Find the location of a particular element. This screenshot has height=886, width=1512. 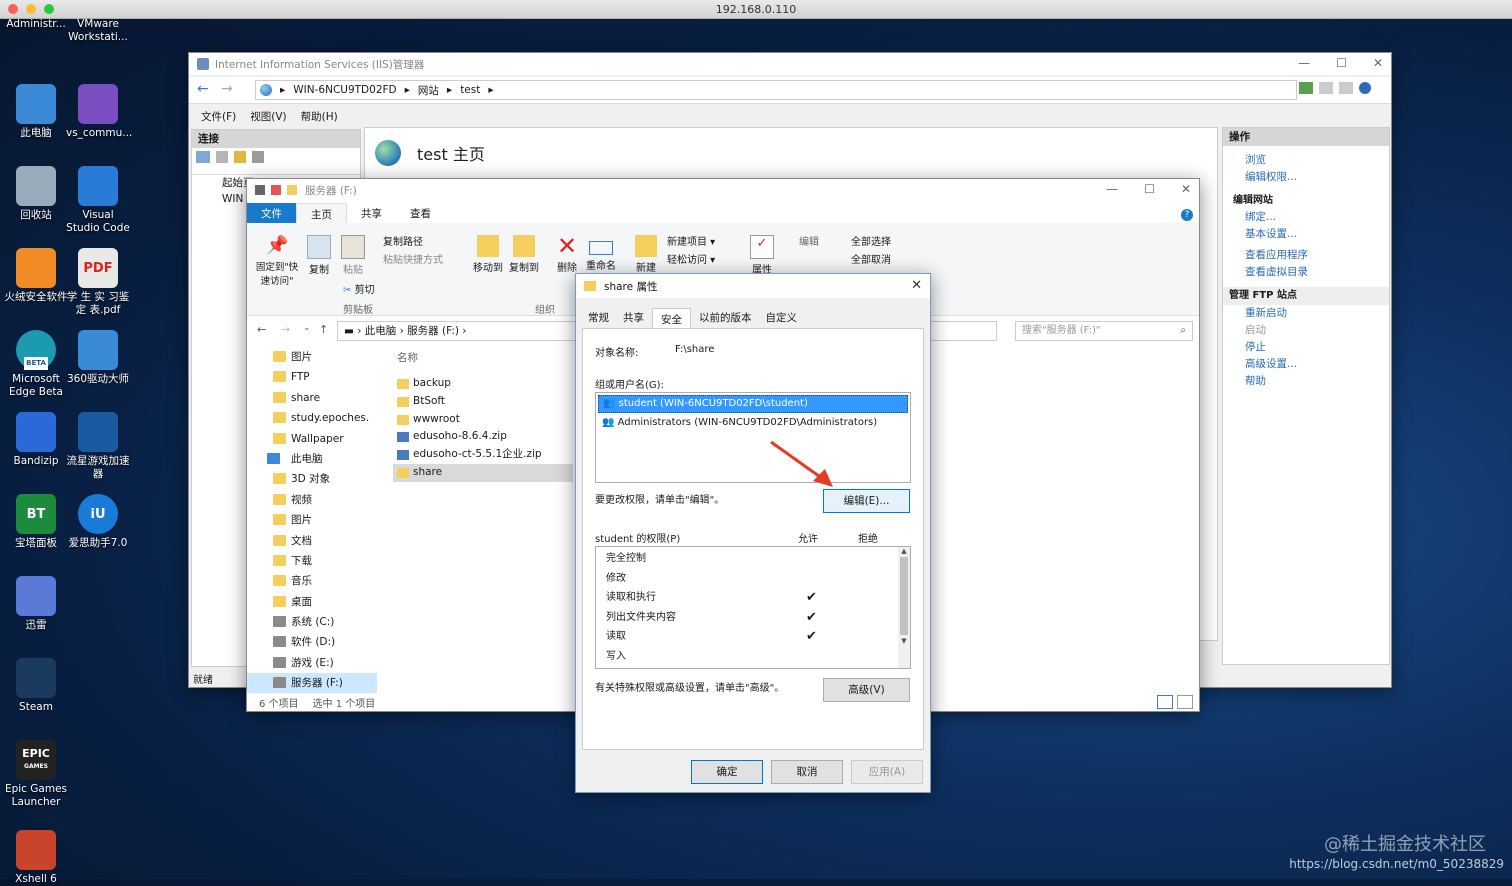

desktop-icon-pdf: PDF 学 生 实 习鉴 定 表.pdf is located at coordinates (98, 282).